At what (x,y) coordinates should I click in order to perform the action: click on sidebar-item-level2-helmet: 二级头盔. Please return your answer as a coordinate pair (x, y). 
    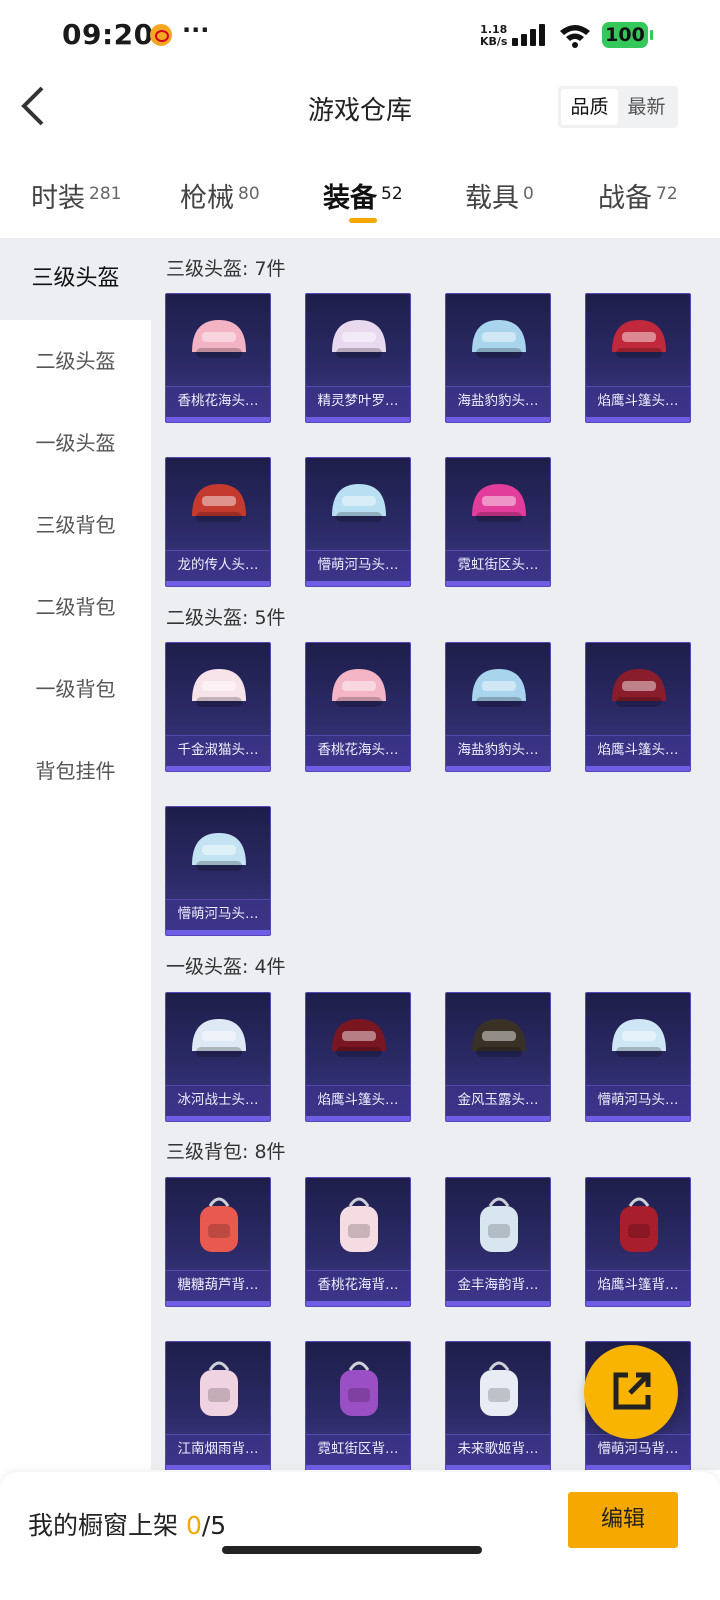
    Looking at the image, I should click on (75, 361).